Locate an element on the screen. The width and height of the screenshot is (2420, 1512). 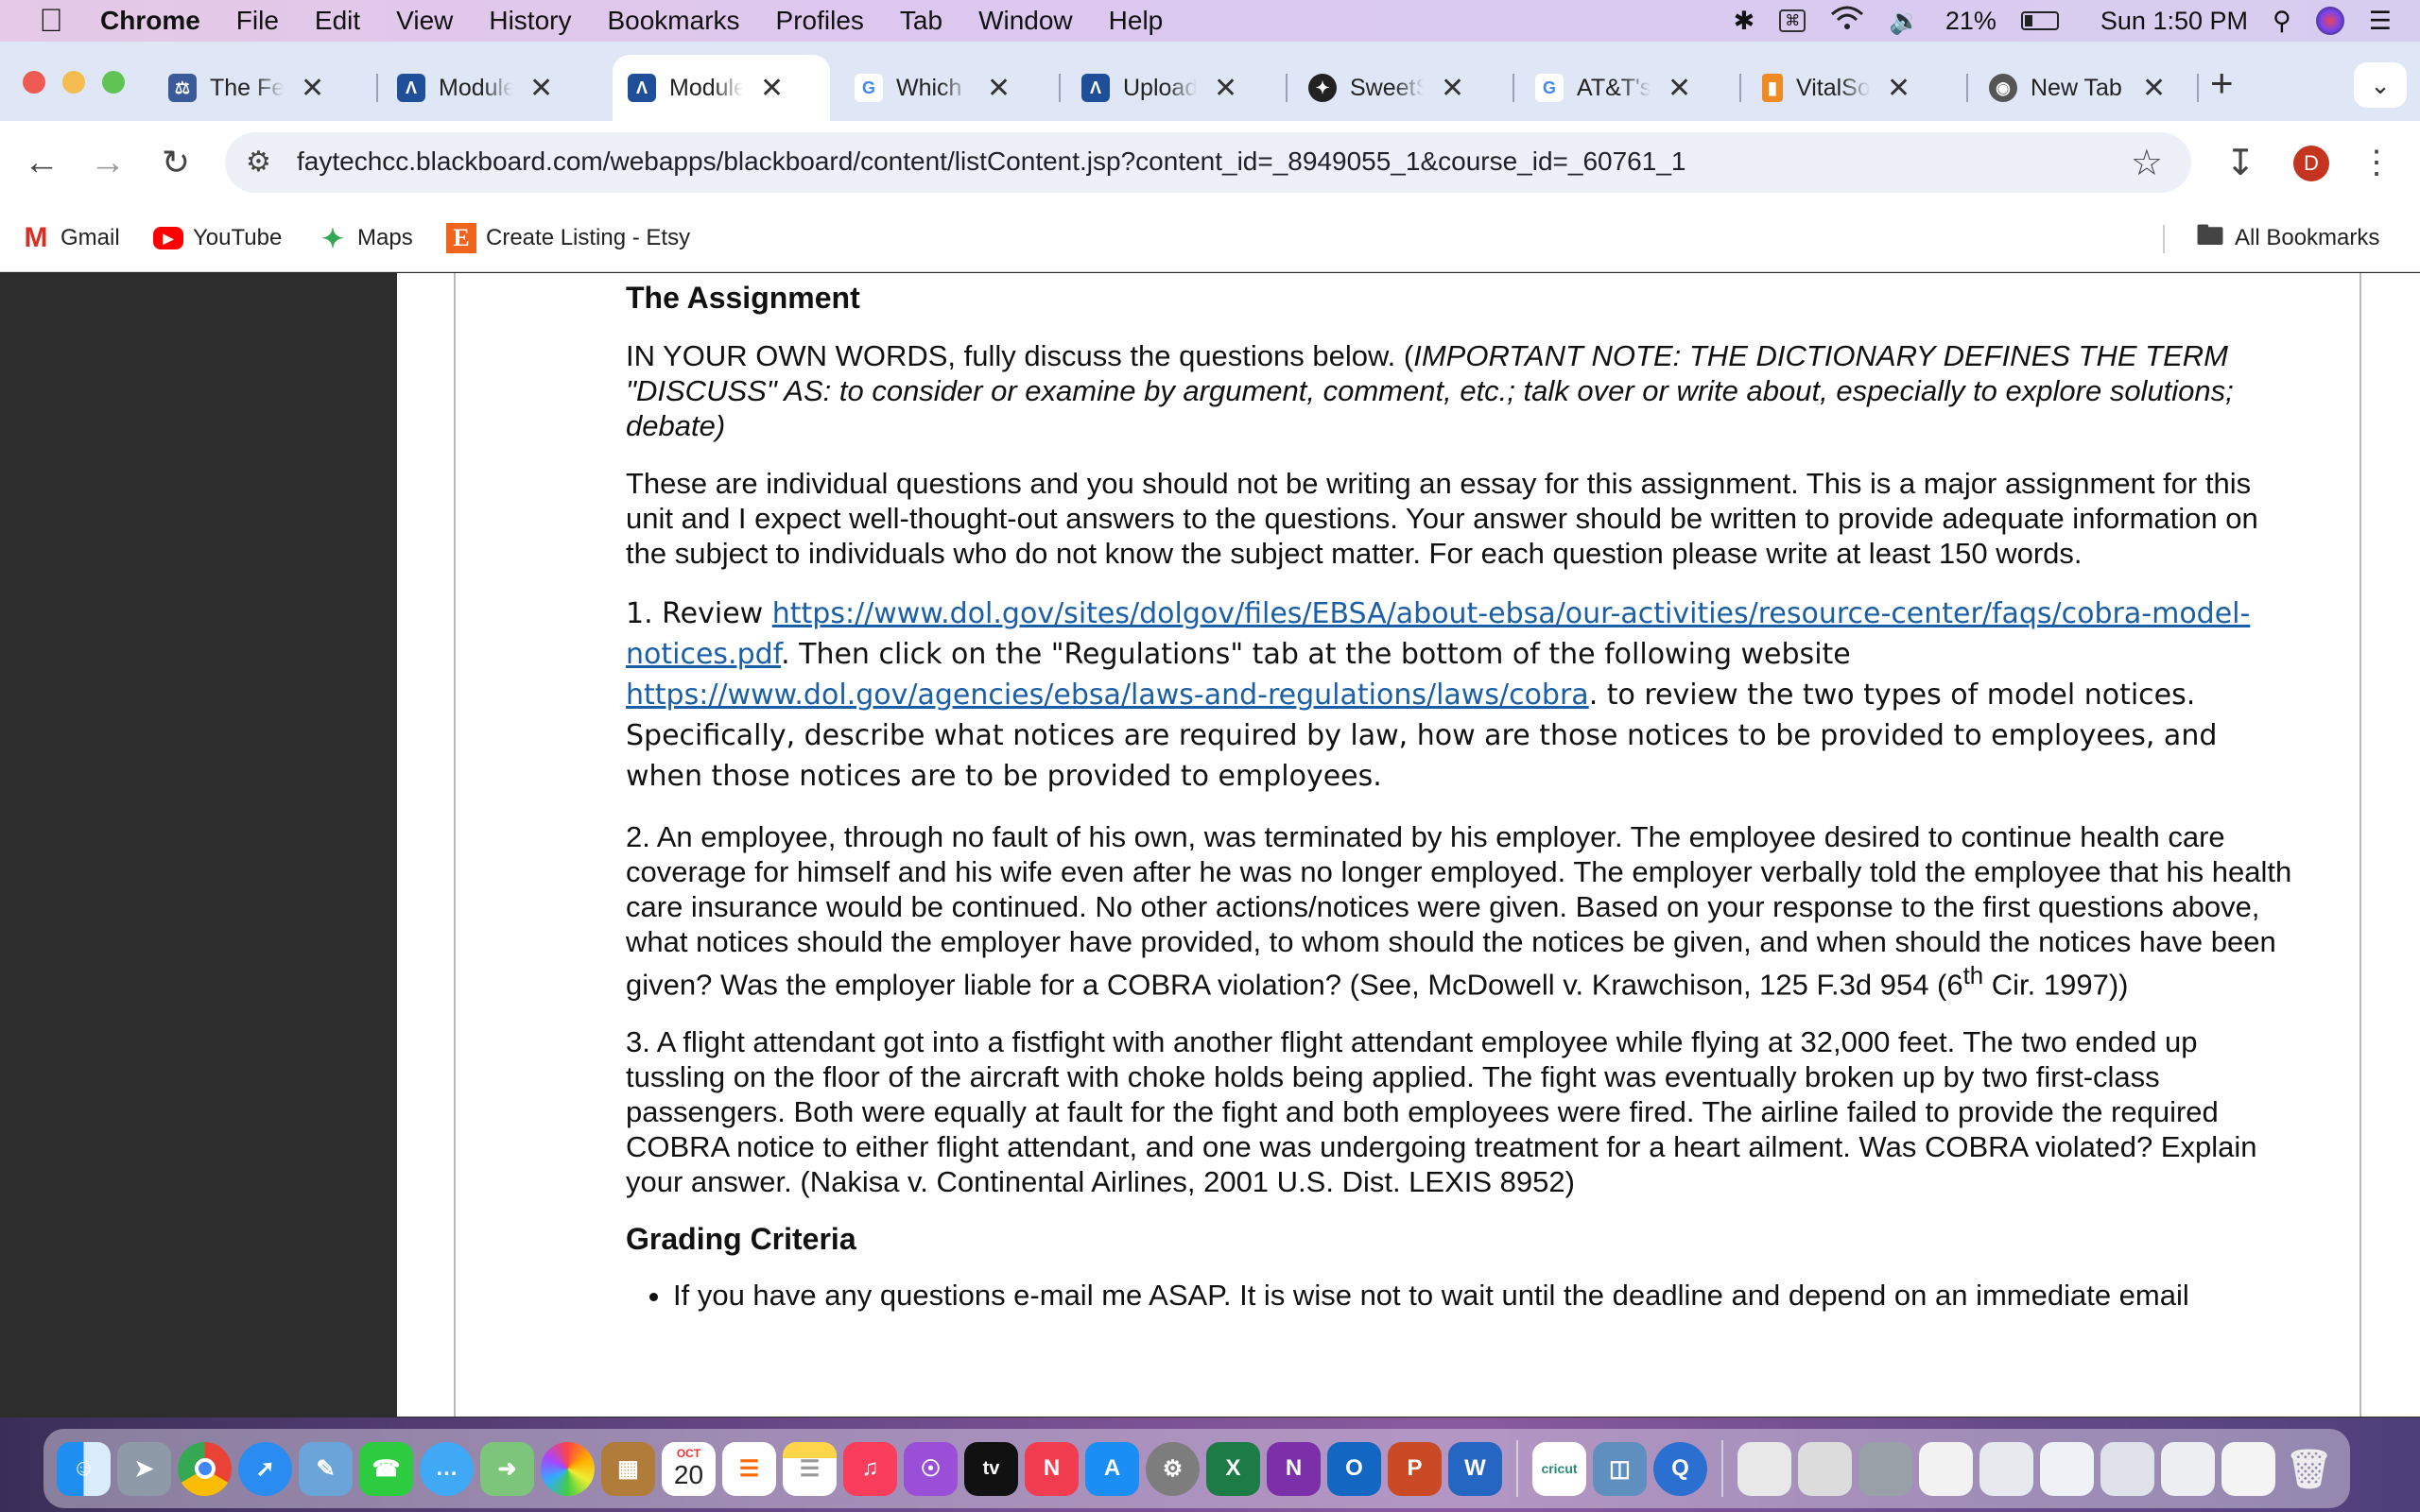
word-icon: W is located at coordinates (1475, 1468).